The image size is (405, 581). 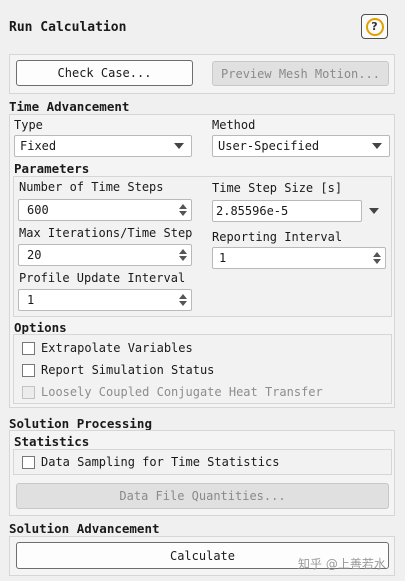 I want to click on step-size-label: Time Step Size [s], so click(x=277, y=188).